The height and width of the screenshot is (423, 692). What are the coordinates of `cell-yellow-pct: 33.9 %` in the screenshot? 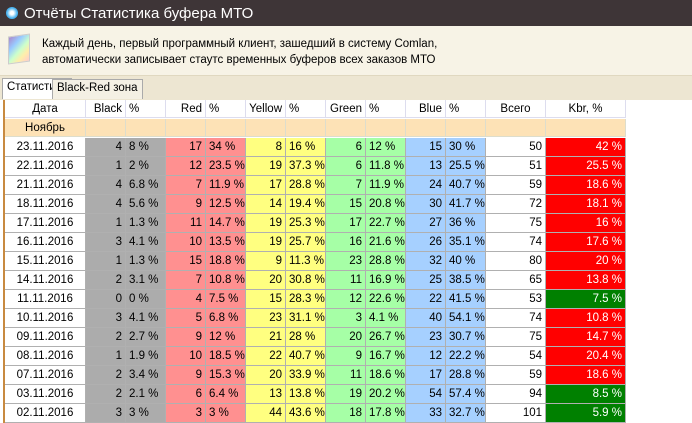 It's located at (306, 375).